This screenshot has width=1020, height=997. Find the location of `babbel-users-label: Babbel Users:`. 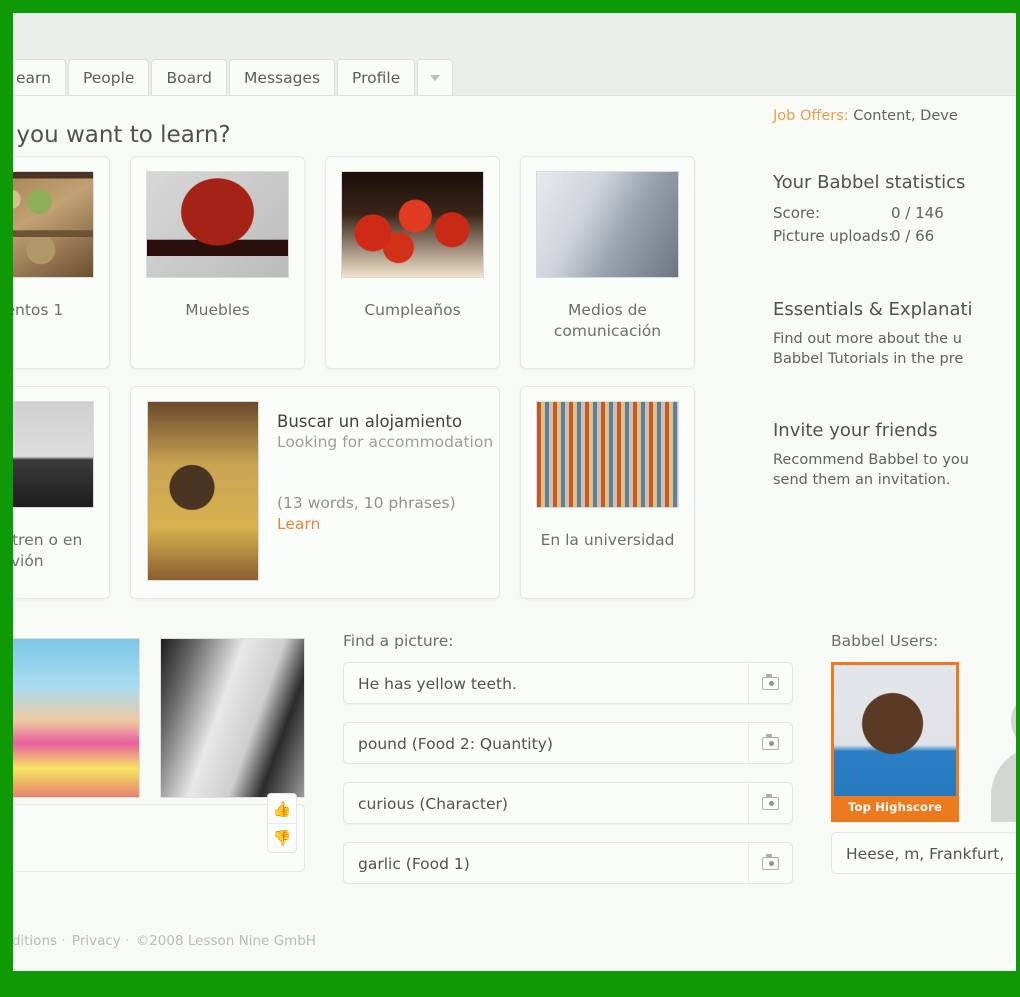

babbel-users-label: Babbel Users: is located at coordinates (885, 641).